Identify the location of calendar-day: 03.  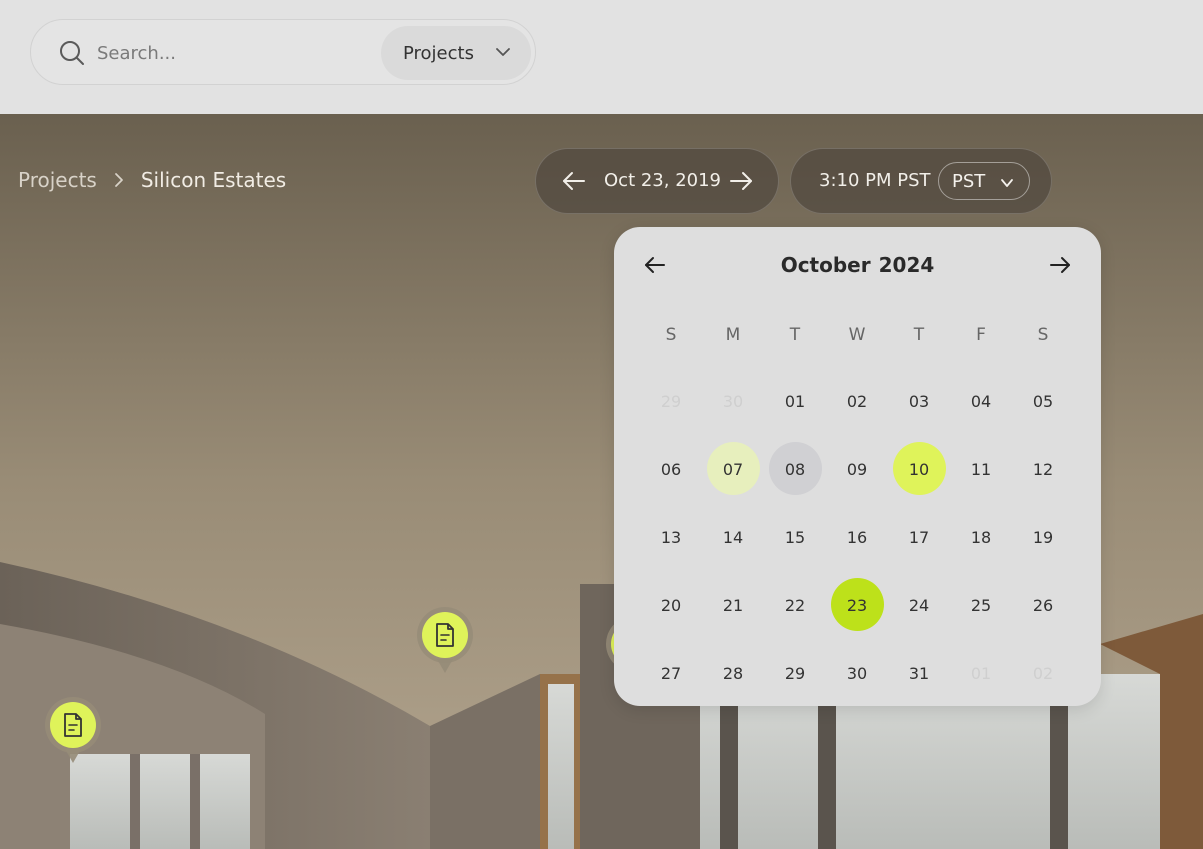
(919, 401).